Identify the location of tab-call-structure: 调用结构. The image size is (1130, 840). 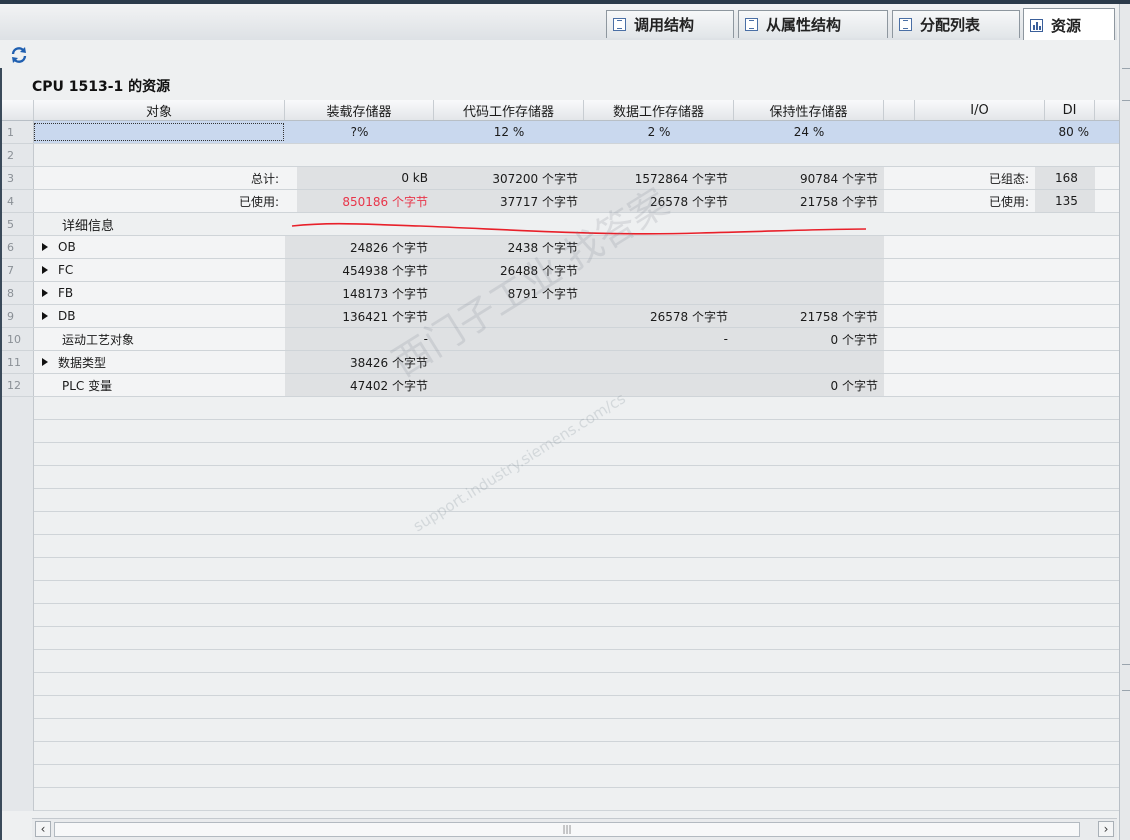
(670, 24).